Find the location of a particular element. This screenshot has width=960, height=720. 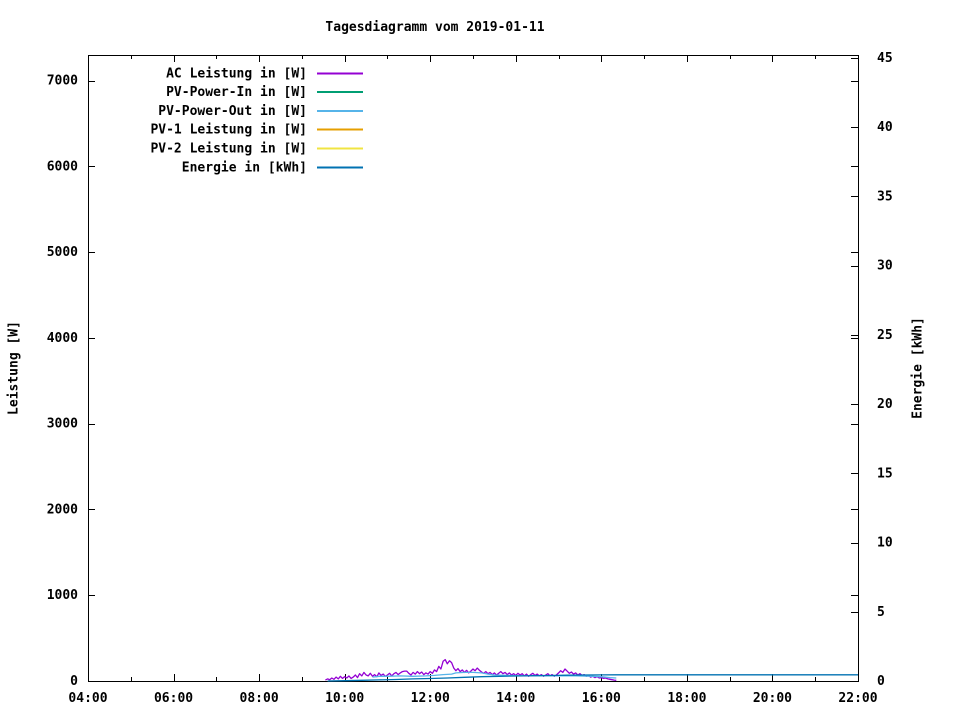

y-tick-label: 0 is located at coordinates (74, 681).